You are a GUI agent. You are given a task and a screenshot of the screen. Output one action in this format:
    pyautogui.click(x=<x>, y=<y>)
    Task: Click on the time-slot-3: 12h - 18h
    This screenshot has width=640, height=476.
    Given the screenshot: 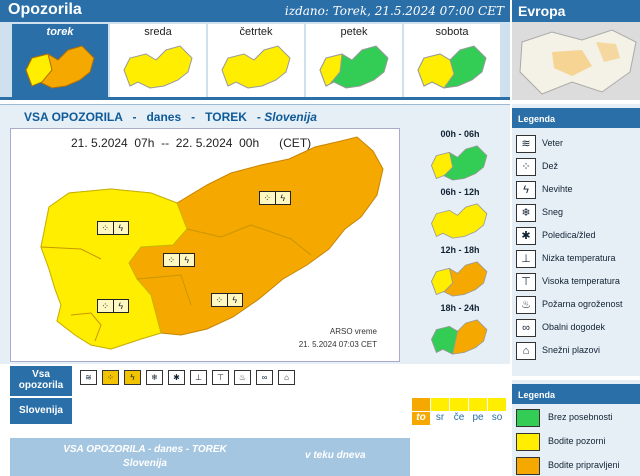 What is the action you would take?
    pyautogui.click(x=460, y=273)
    